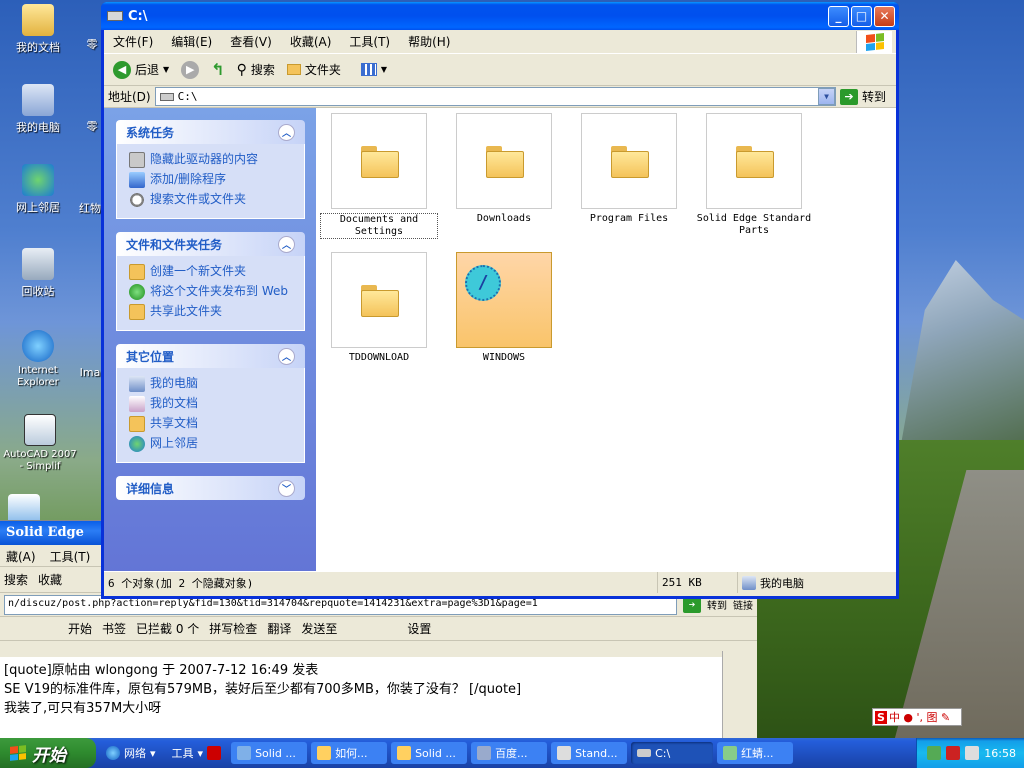  Describe the element at coordinates (629, 218) in the screenshot. I see `folder-name: Program Files` at that location.